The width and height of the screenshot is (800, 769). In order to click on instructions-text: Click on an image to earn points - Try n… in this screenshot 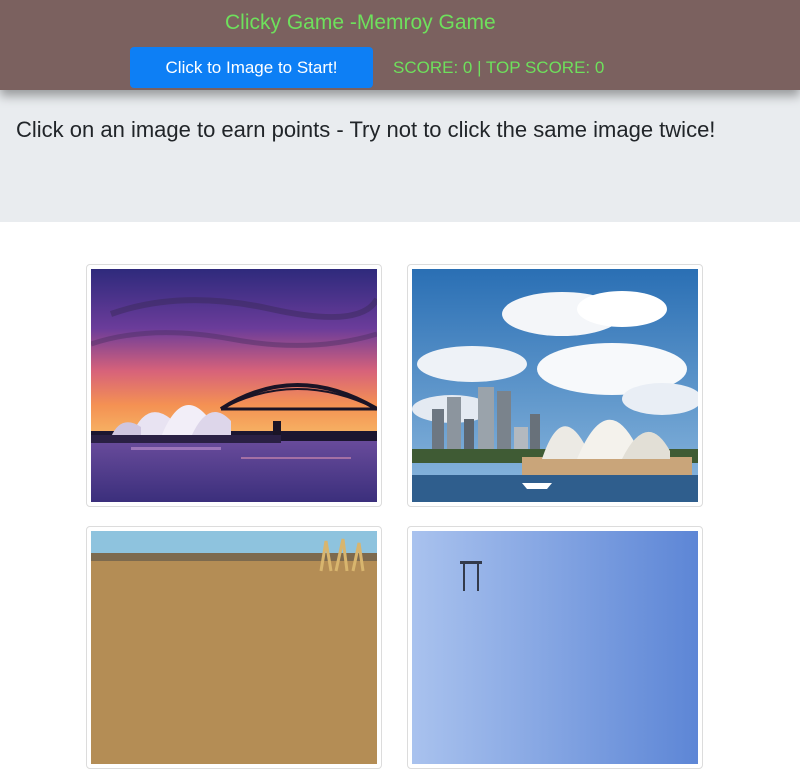, I will do `click(366, 129)`.